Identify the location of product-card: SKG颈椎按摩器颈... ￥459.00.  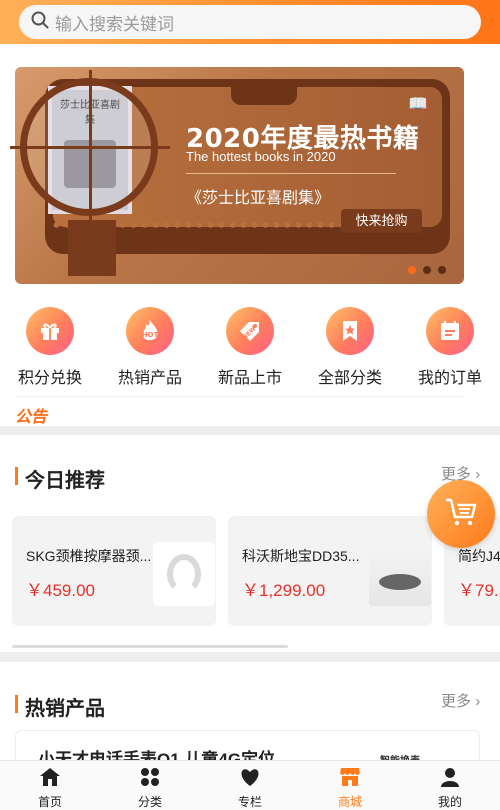
(114, 571).